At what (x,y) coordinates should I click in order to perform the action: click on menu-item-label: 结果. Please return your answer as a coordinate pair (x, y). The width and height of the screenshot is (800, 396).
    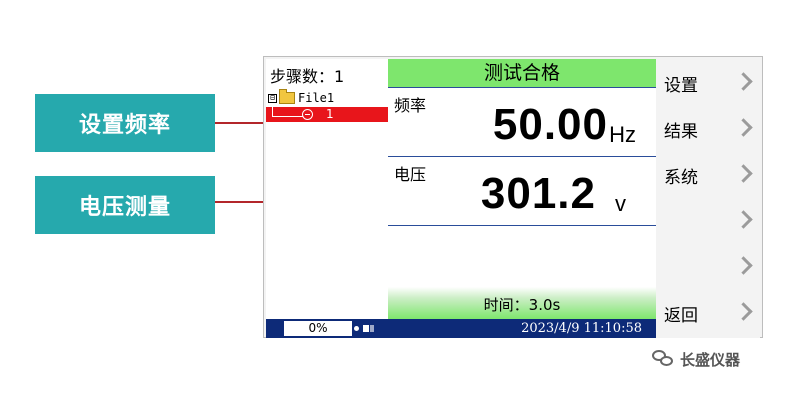
    Looking at the image, I should click on (681, 132).